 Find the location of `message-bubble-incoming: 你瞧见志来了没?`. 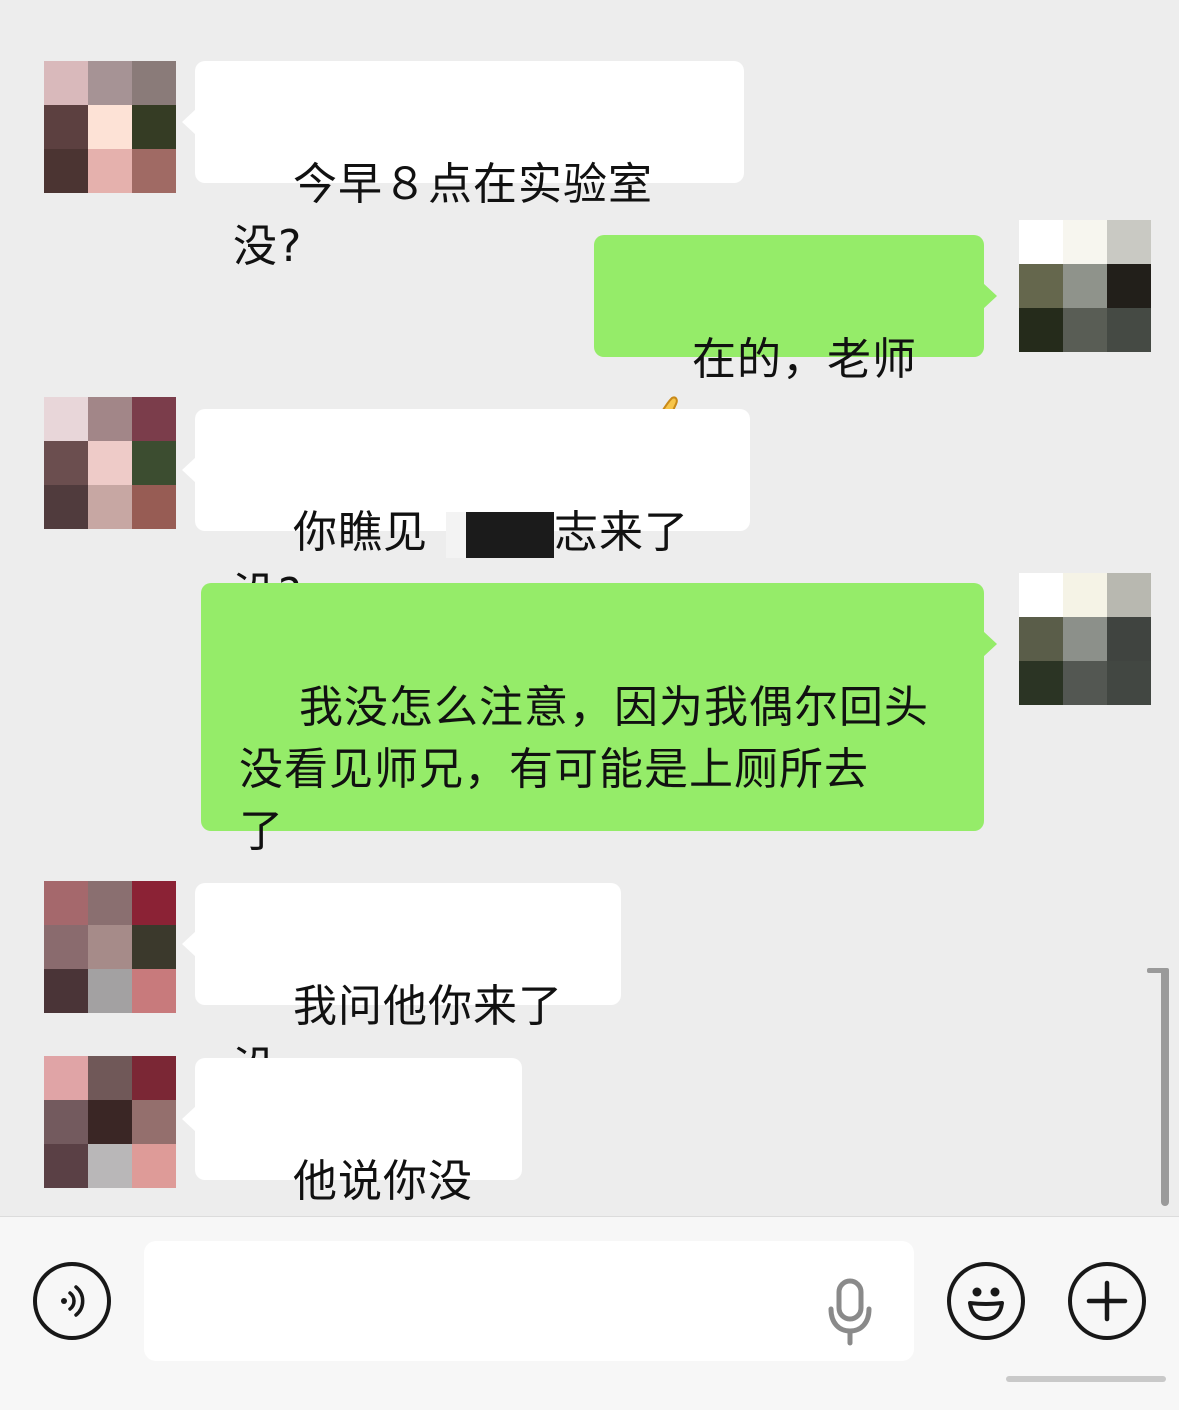

message-bubble-incoming: 你瞧见志来了没? is located at coordinates (466, 514).